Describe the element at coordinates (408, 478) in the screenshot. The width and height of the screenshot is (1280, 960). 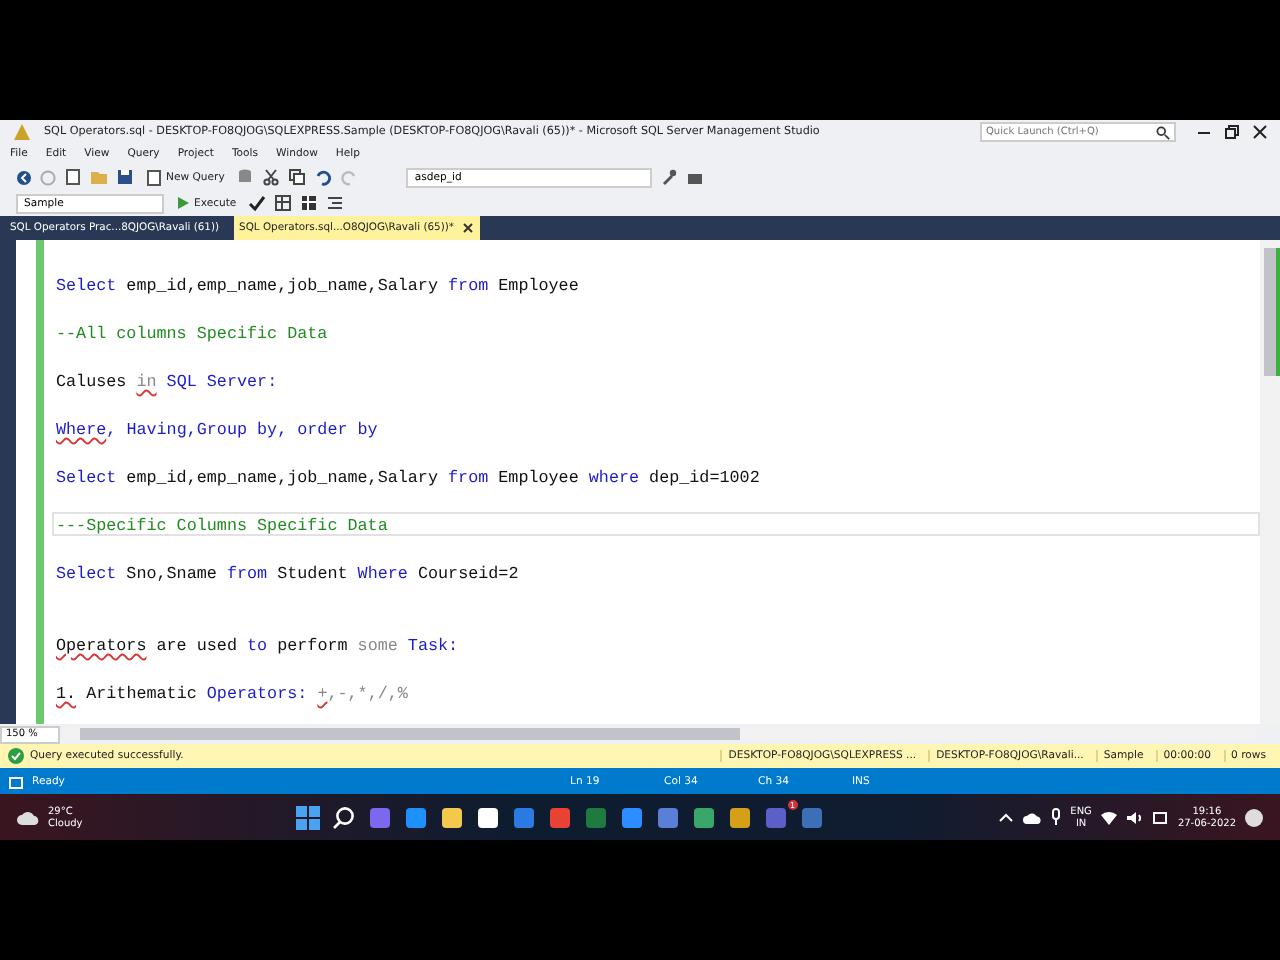
I see `code-line: Select emp_id,emp_name,job_name,Salary from Employee where dep_id=1002` at that location.